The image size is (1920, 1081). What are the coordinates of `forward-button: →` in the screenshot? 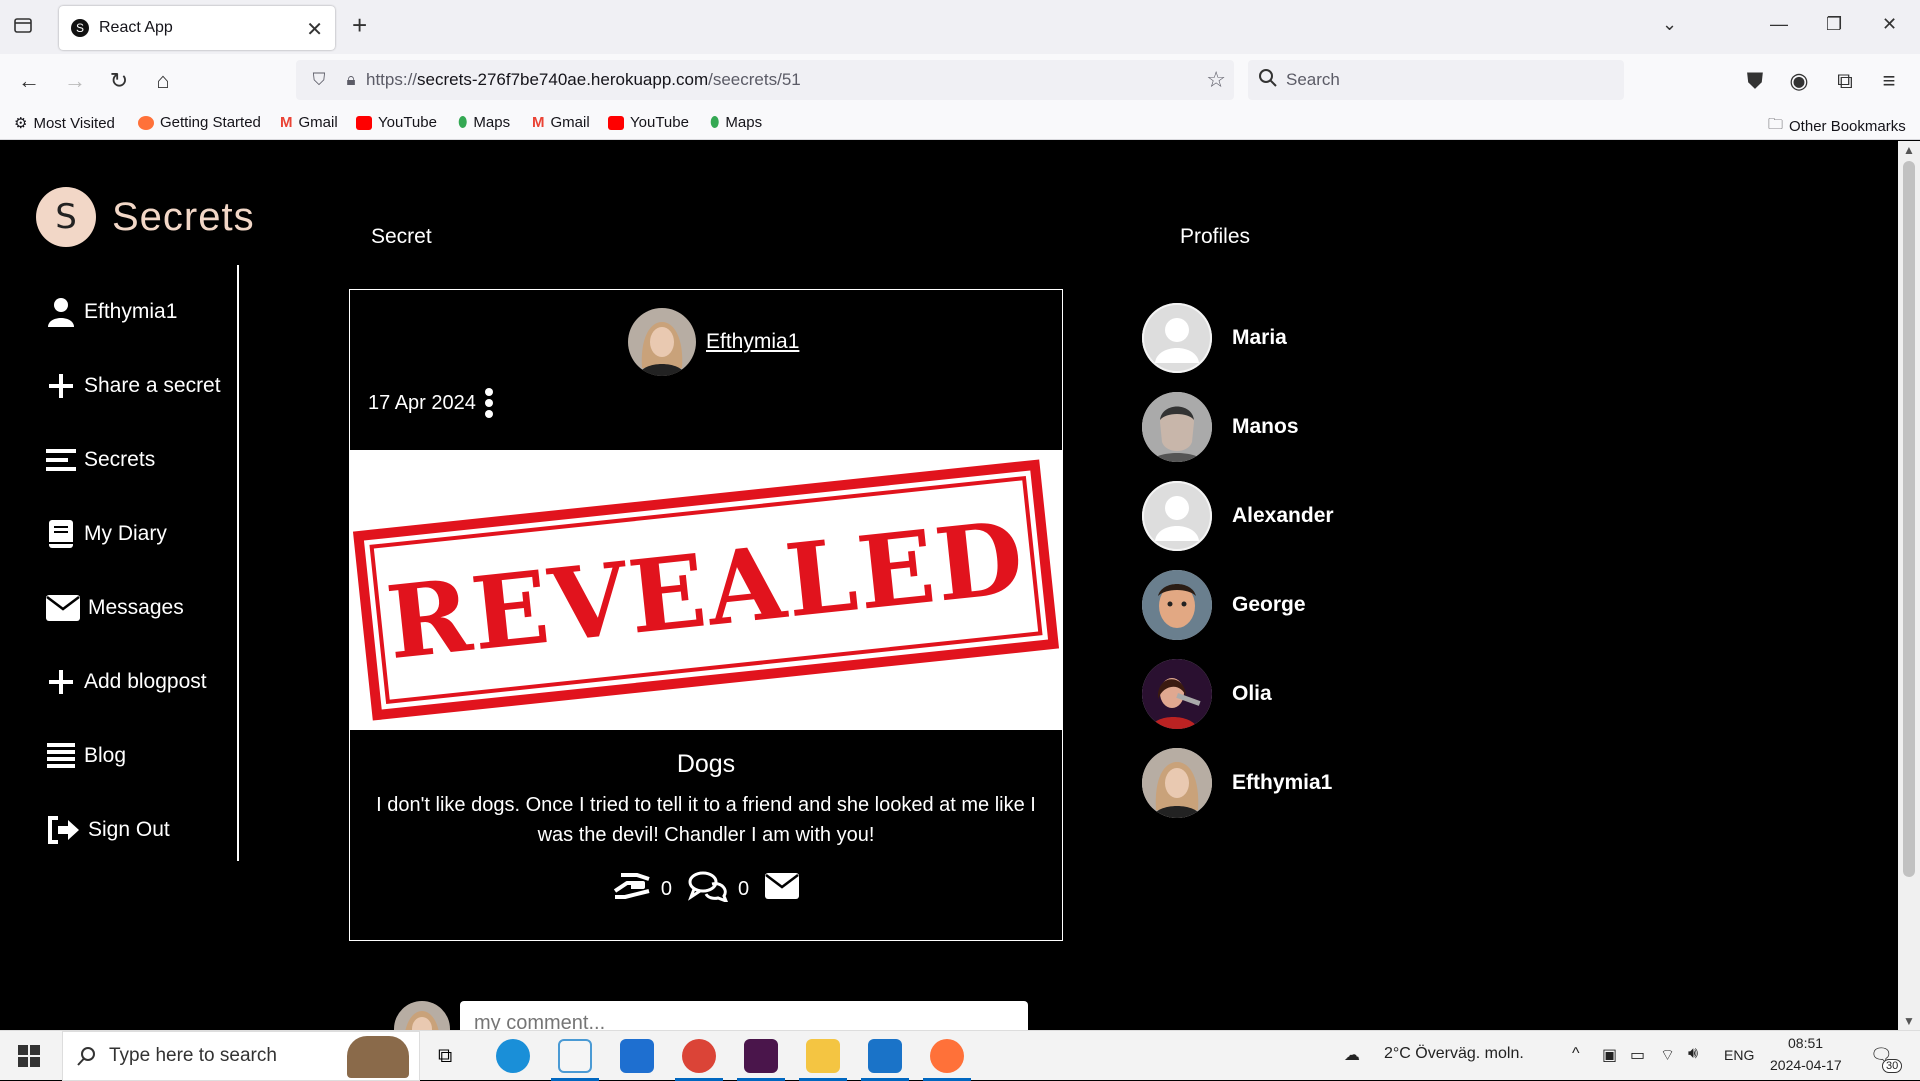 It's located at (75, 81).